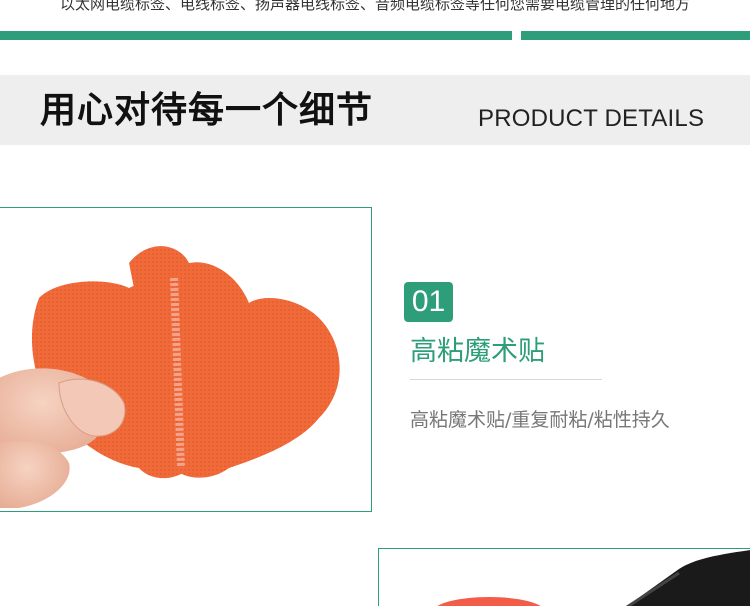 This screenshot has height=606, width=750. I want to click on divider-bar-left, so click(256, 35).